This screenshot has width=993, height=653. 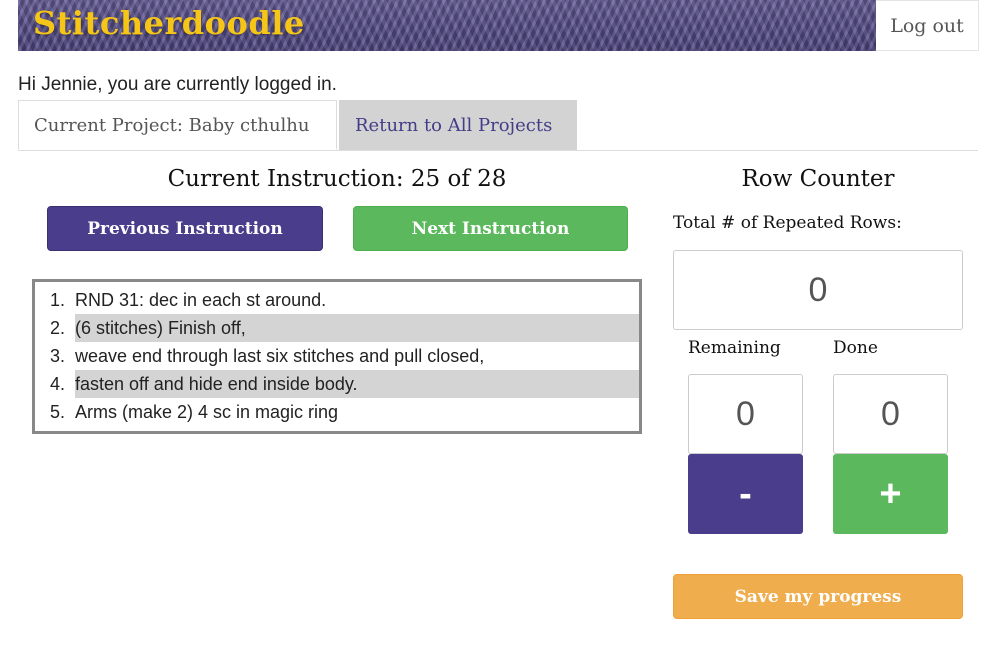 What do you see at coordinates (745, 494) in the screenshot?
I see `decrement-button: -` at bounding box center [745, 494].